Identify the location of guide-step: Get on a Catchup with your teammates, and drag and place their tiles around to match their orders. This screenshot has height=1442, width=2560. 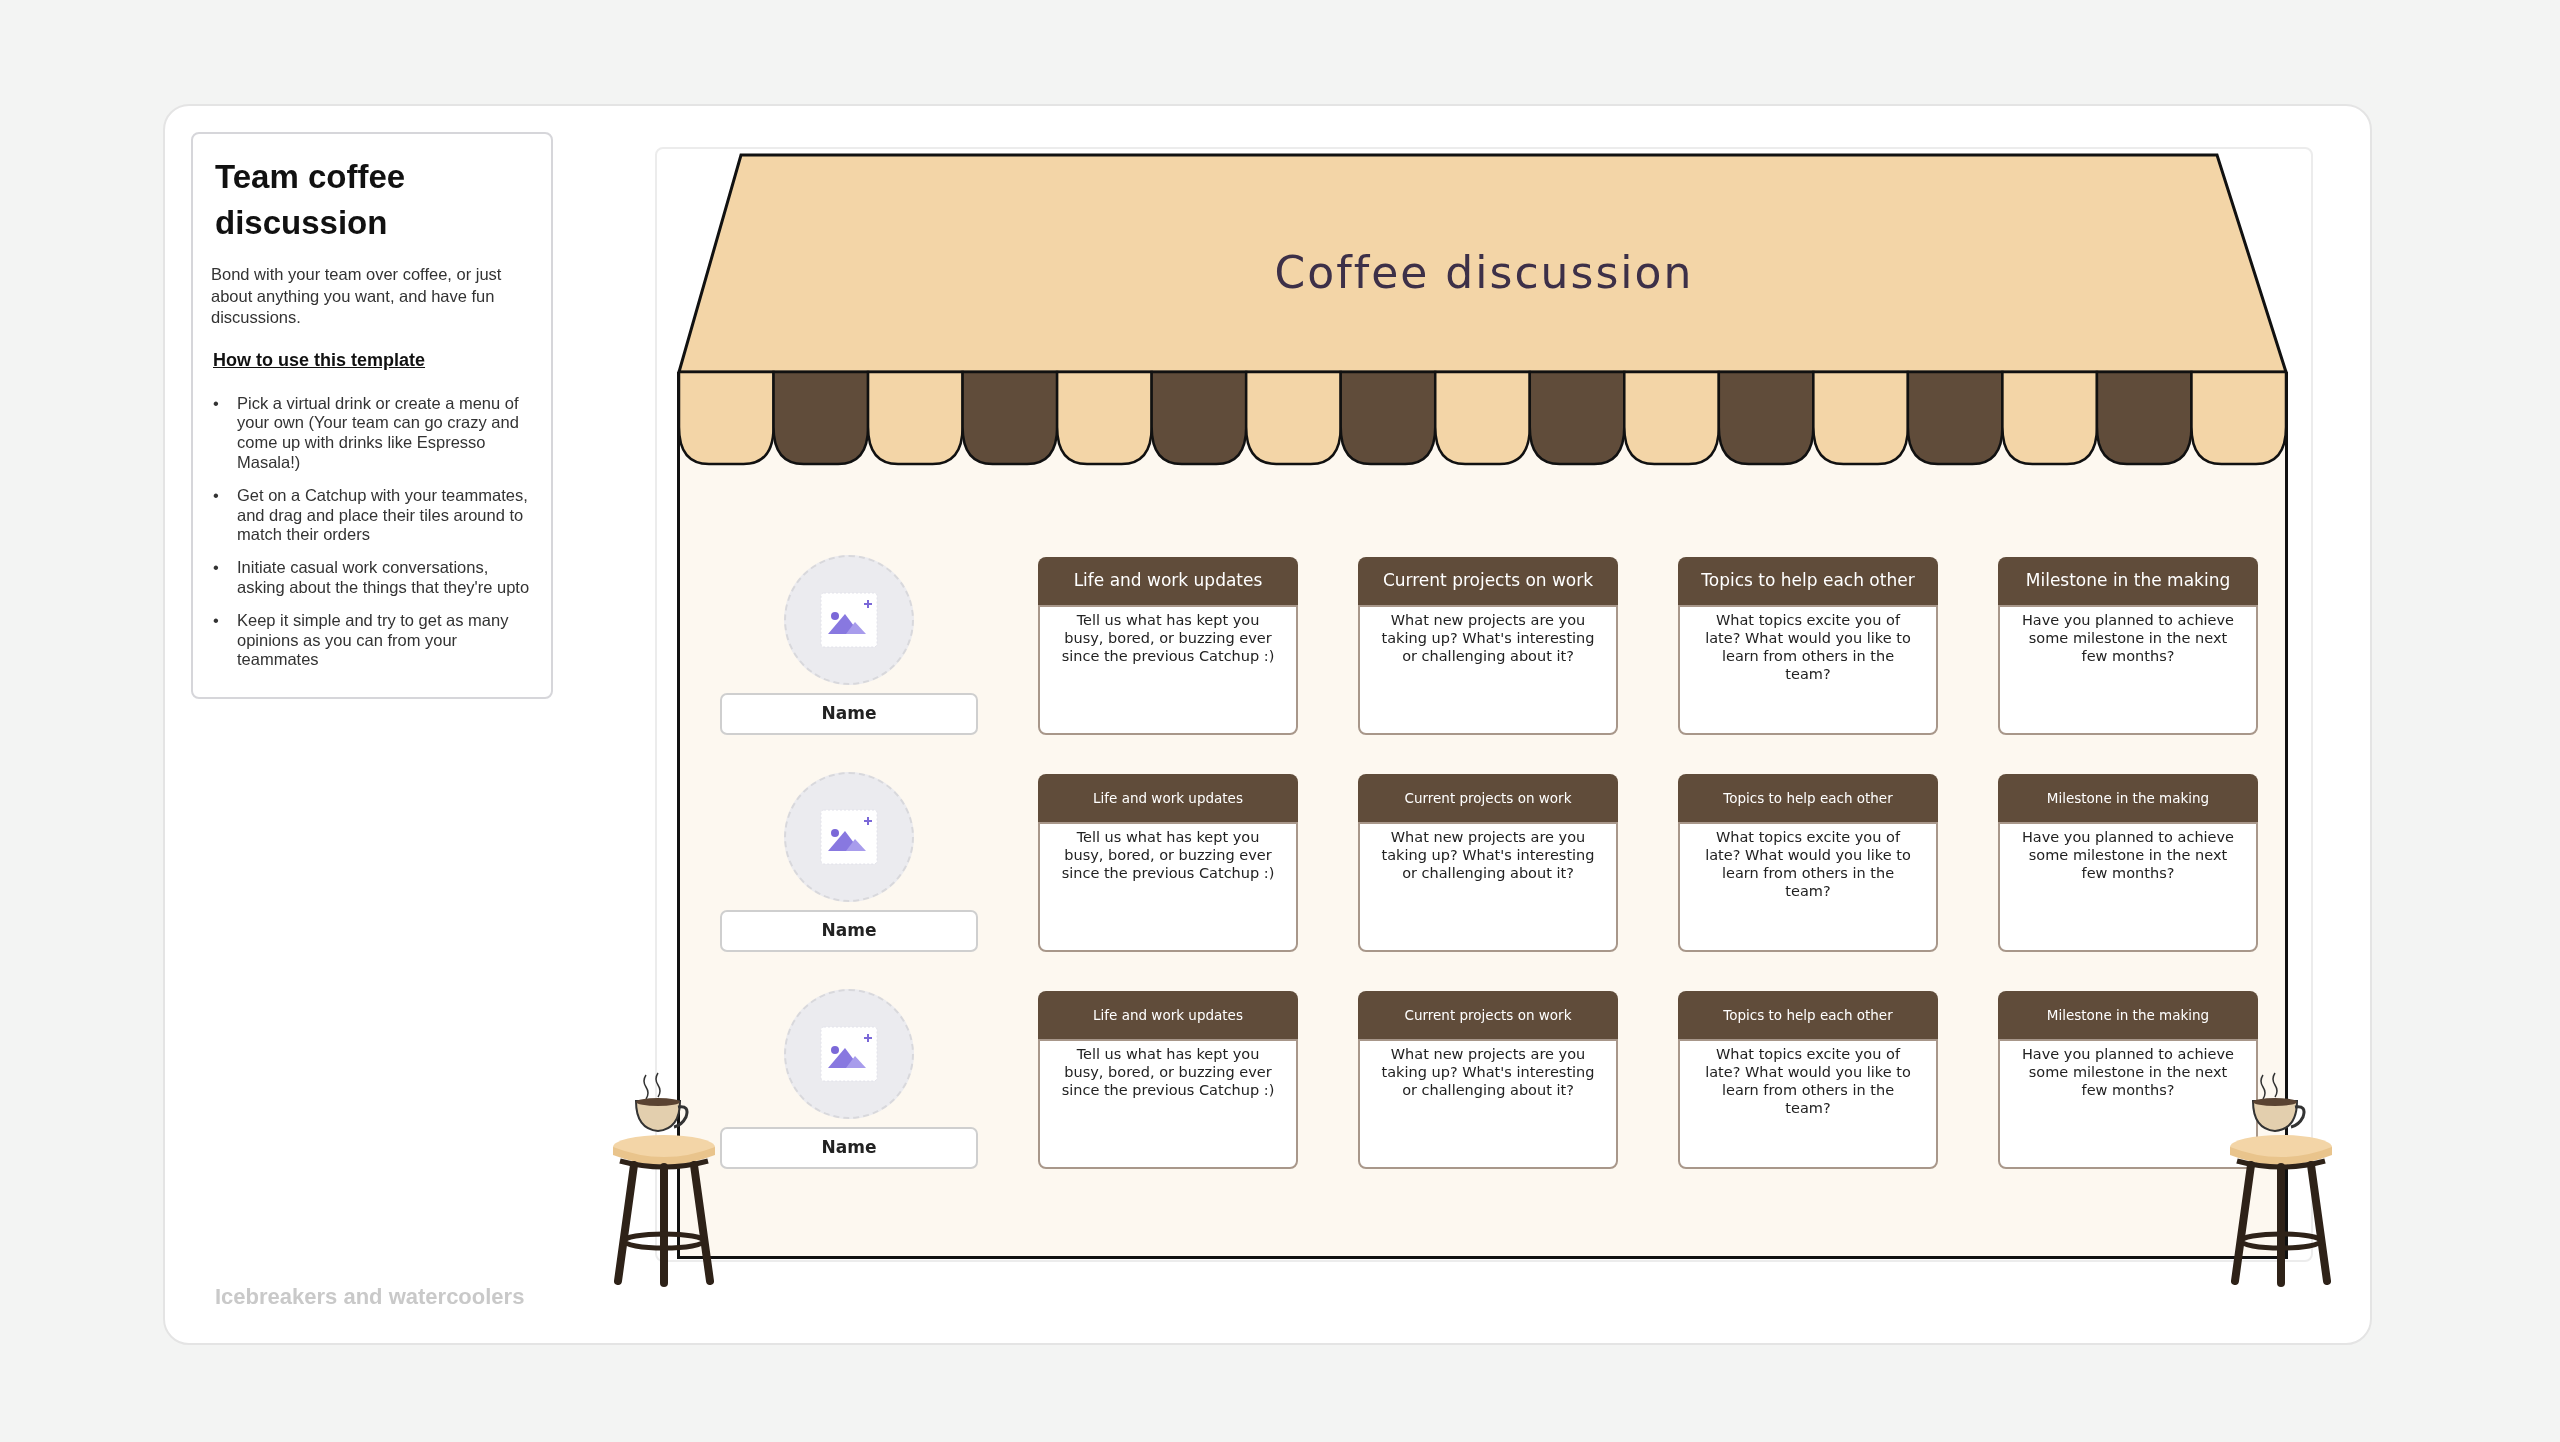
(385, 515).